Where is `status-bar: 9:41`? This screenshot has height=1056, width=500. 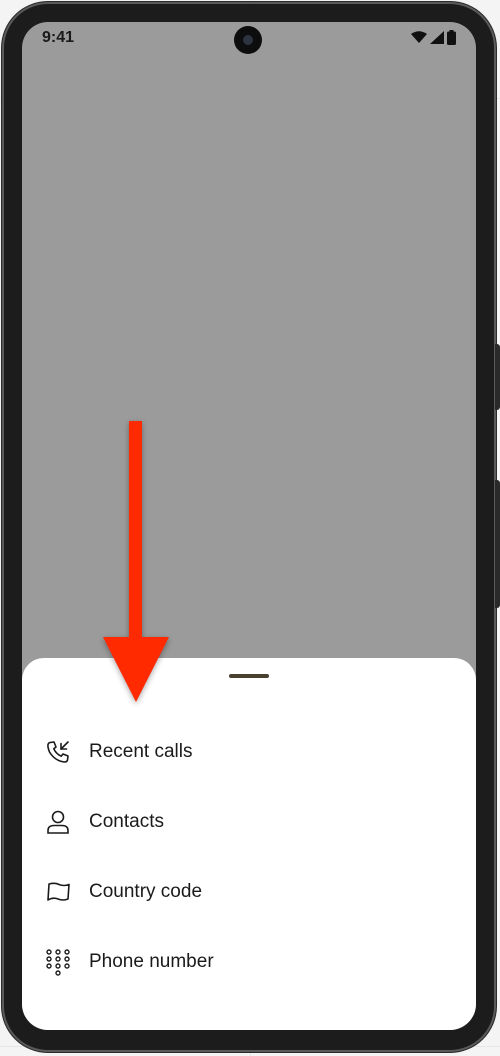 status-bar: 9:41 is located at coordinates (249, 39).